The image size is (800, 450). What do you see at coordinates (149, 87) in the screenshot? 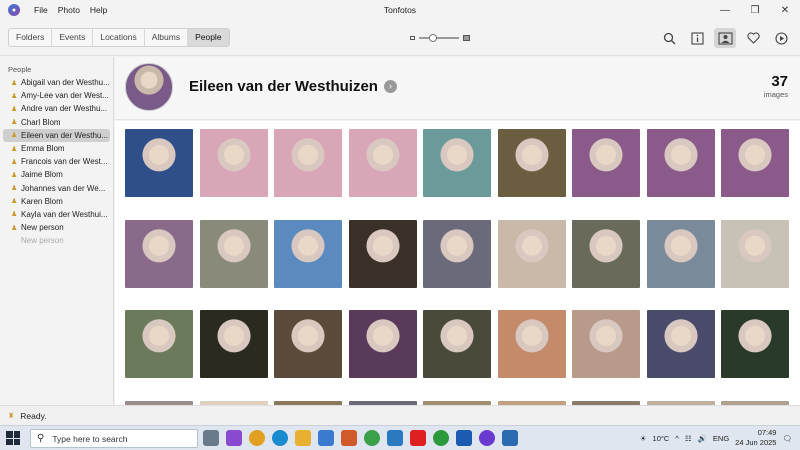
I see `person-avatar` at bounding box center [149, 87].